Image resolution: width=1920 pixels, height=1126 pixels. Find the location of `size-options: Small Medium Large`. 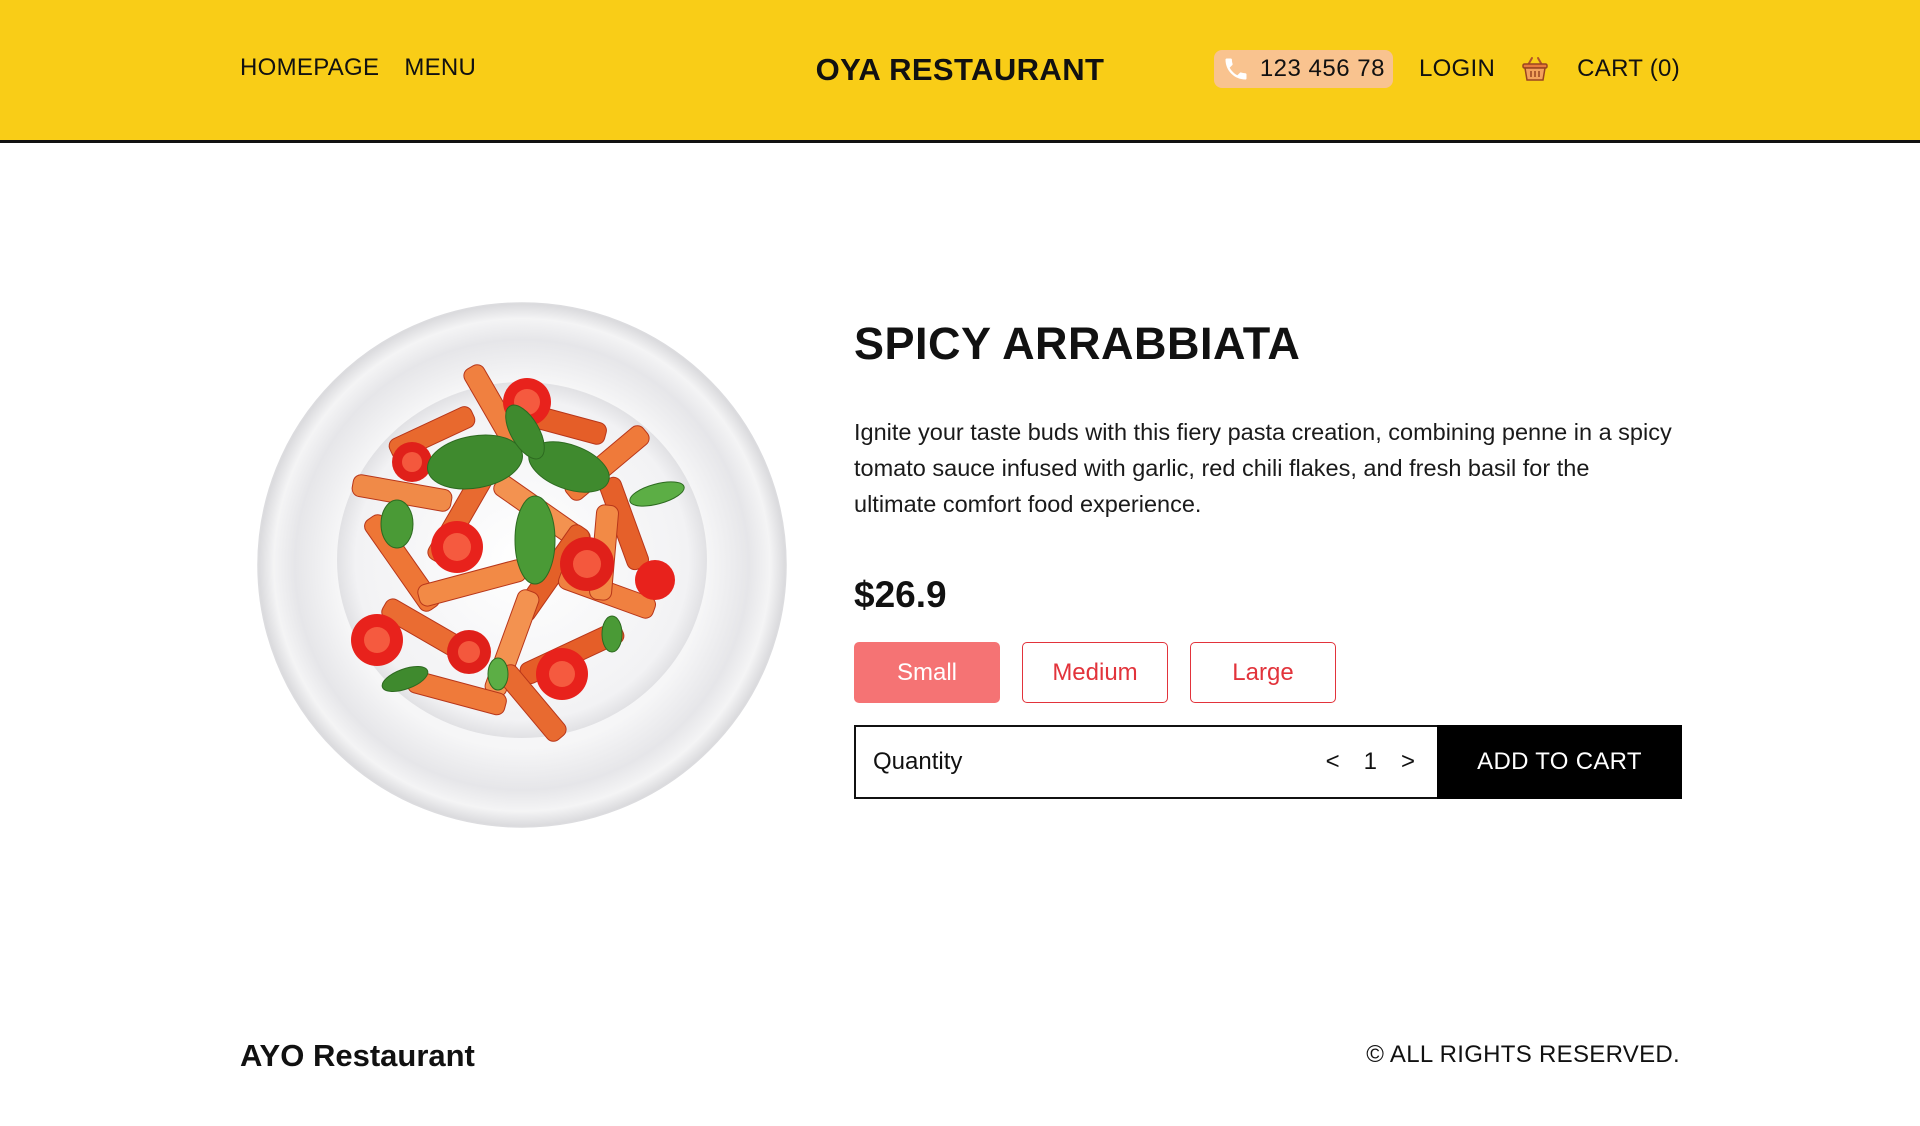

size-options: Small Medium Large is located at coordinates (1269, 672).